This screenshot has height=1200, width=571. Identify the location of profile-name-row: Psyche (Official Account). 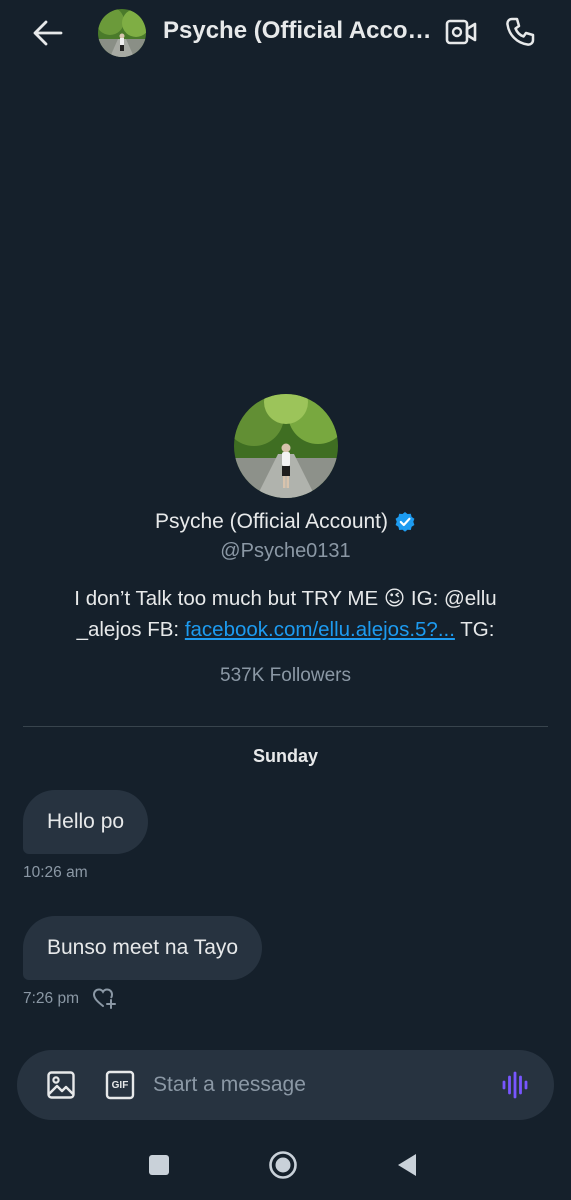
(285, 522).